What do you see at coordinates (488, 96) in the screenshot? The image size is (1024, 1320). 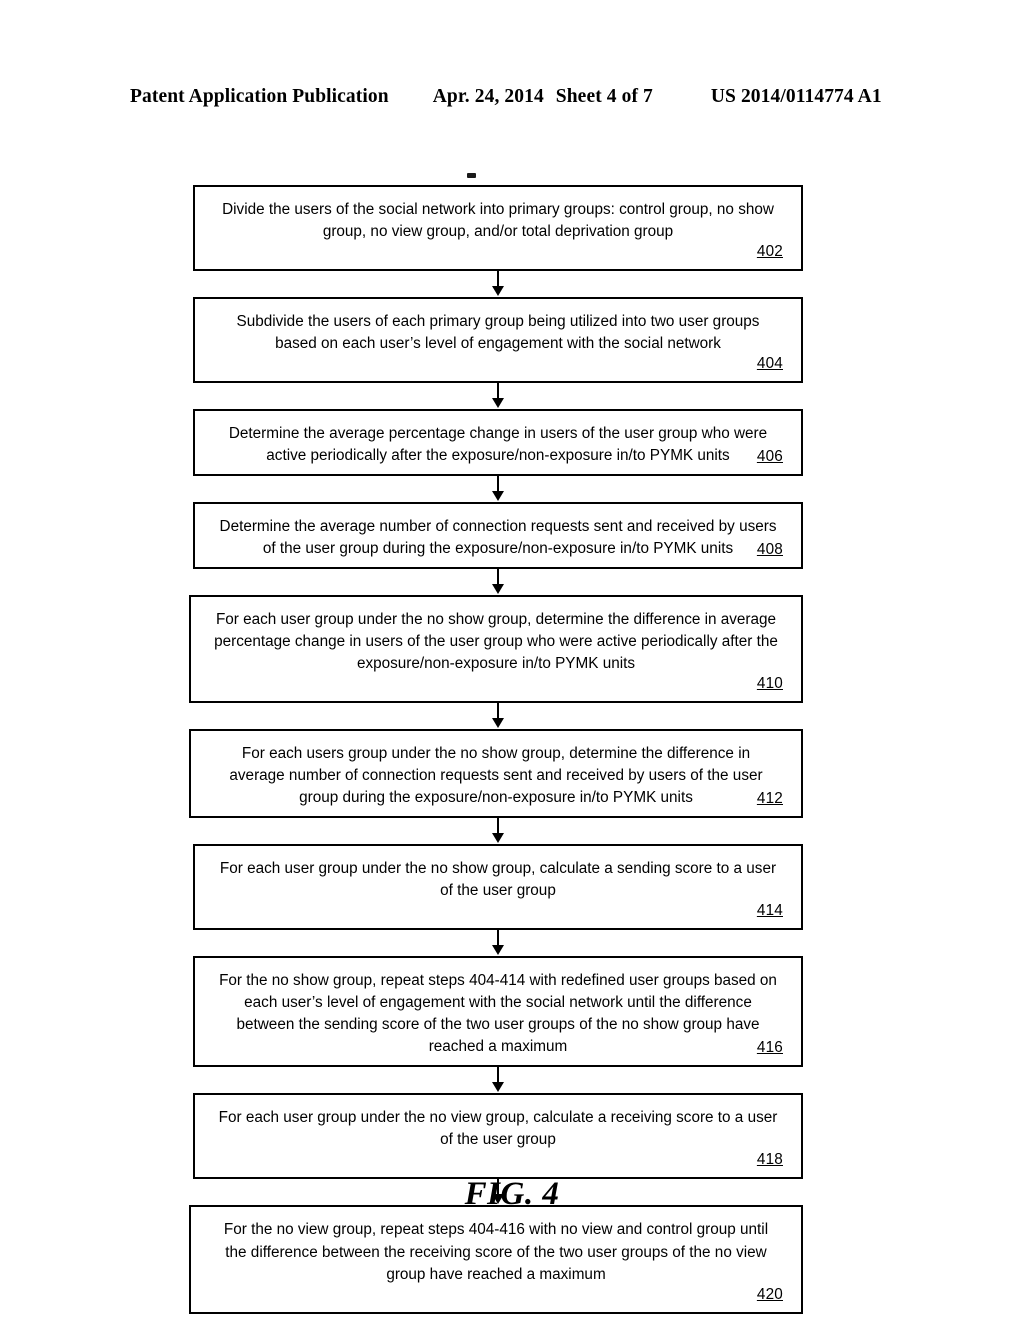 I see `header-date-label: Apr. 24, 2014` at bounding box center [488, 96].